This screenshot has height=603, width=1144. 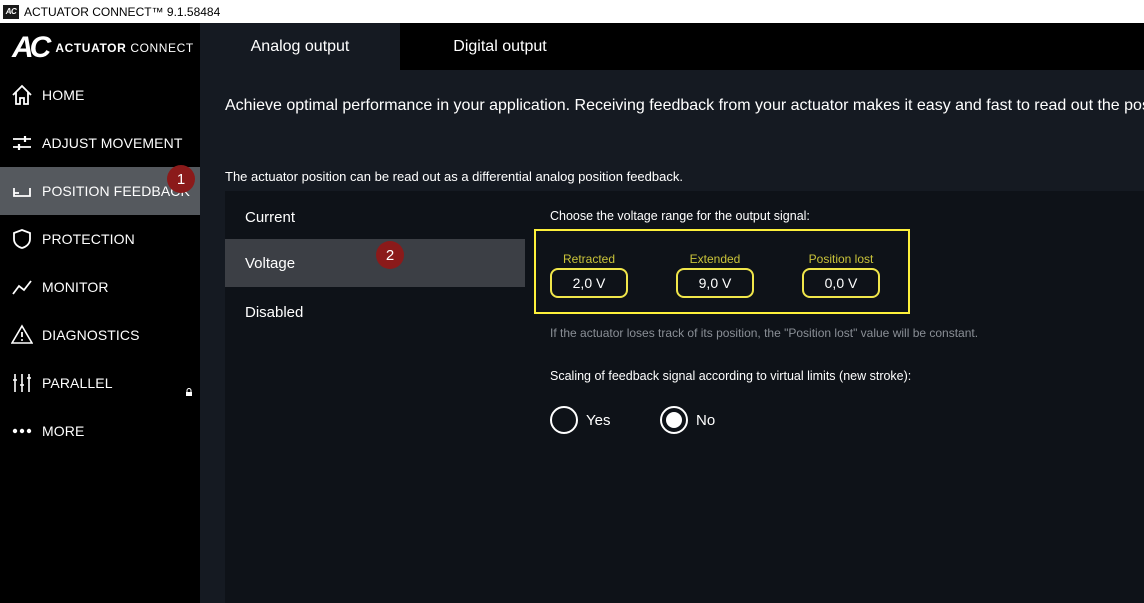 What do you see at coordinates (375, 312) in the screenshot?
I see `option-disabled: Disabled` at bounding box center [375, 312].